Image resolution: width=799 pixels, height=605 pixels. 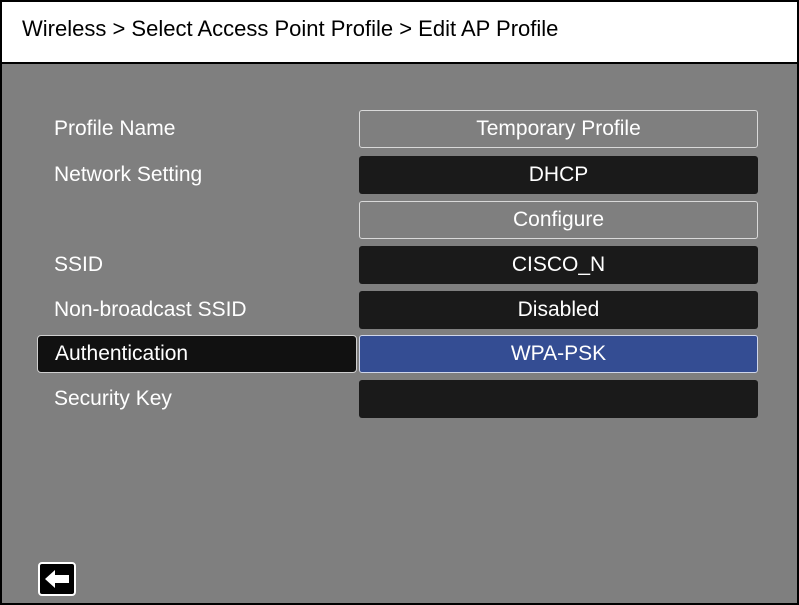 I want to click on row-network-setting: Network Setting DHCP, so click(x=399, y=175).